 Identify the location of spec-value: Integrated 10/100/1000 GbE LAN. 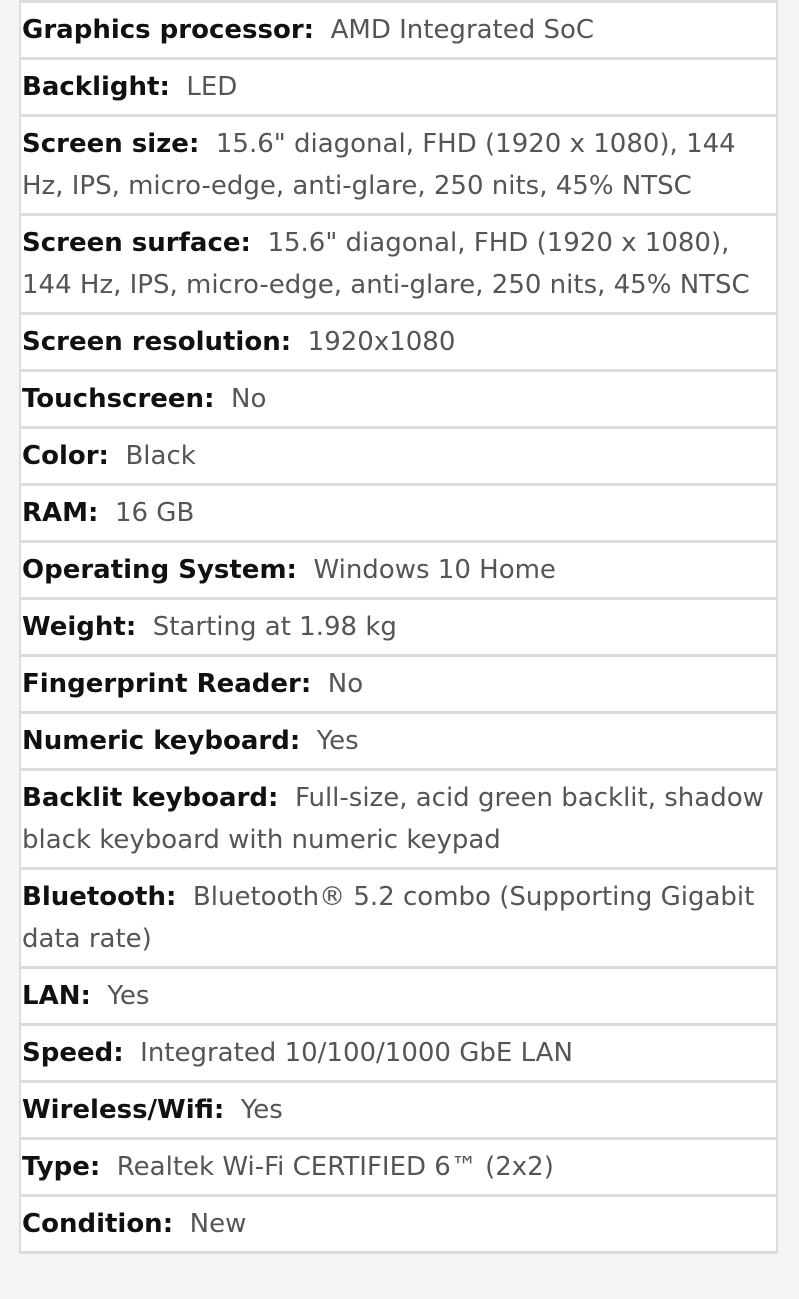
(356, 1053).